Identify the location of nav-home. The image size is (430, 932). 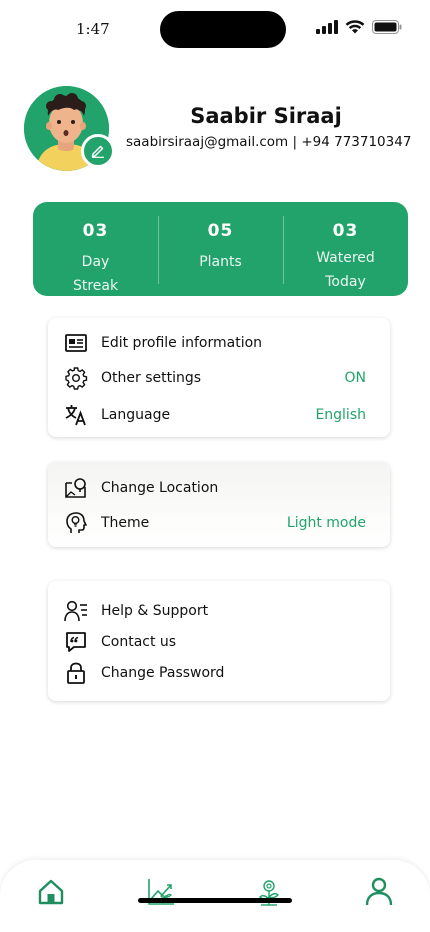
(51, 892).